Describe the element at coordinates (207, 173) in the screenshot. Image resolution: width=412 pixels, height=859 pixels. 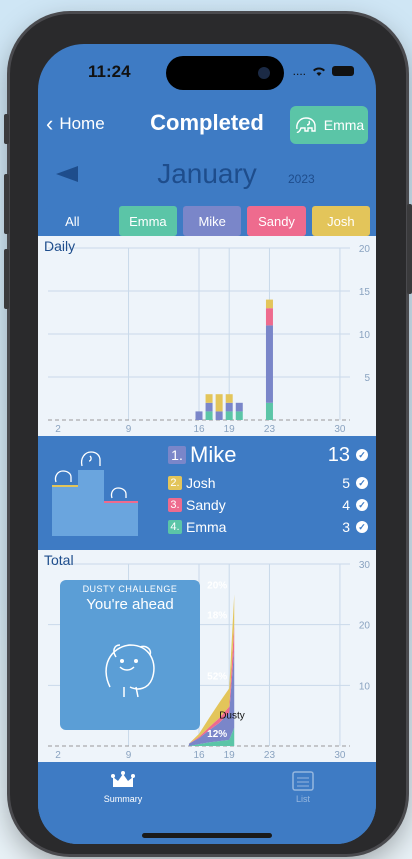
I see `month-title: January` at that location.